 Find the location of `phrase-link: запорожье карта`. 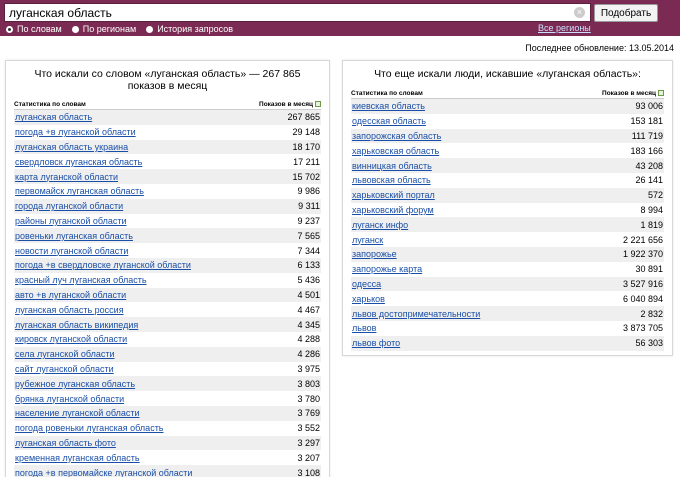

phrase-link: запорожье карта is located at coordinates (387, 269).